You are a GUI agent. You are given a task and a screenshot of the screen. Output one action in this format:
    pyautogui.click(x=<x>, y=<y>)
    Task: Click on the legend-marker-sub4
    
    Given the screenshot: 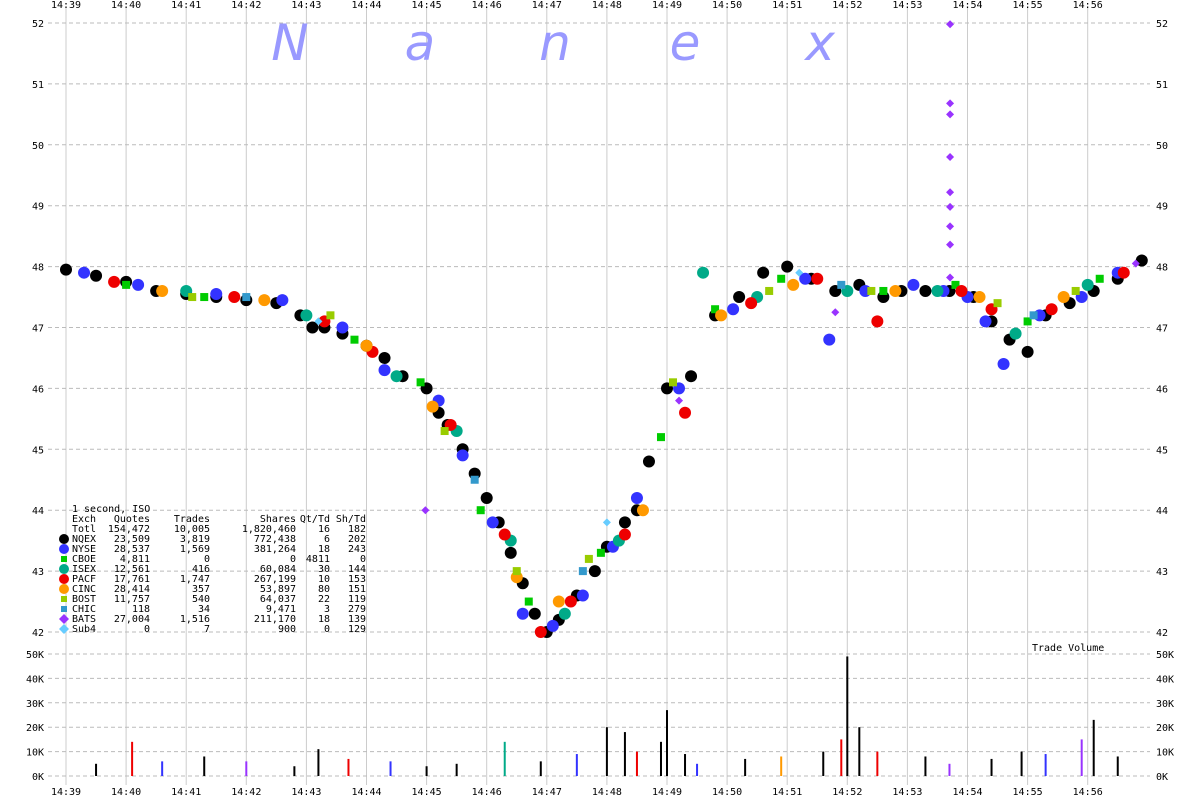 What is the action you would take?
    pyautogui.click(x=64, y=629)
    